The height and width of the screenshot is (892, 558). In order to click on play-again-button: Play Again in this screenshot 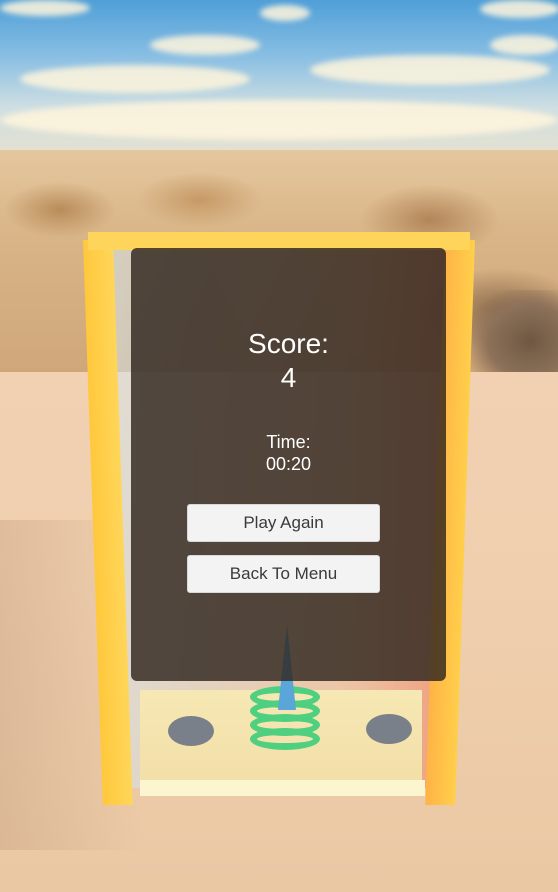, I will do `click(283, 523)`.